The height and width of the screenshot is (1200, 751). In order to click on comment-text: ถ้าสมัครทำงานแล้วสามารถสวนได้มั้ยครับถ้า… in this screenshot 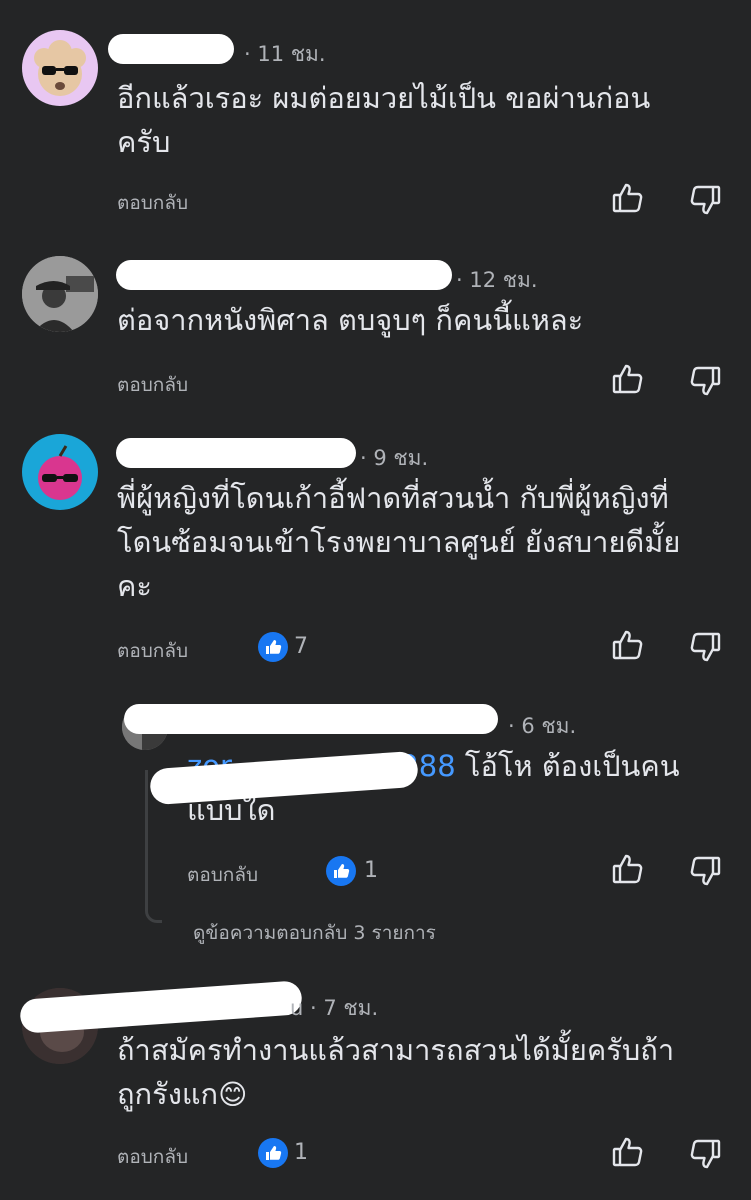, I will do `click(396, 1072)`.